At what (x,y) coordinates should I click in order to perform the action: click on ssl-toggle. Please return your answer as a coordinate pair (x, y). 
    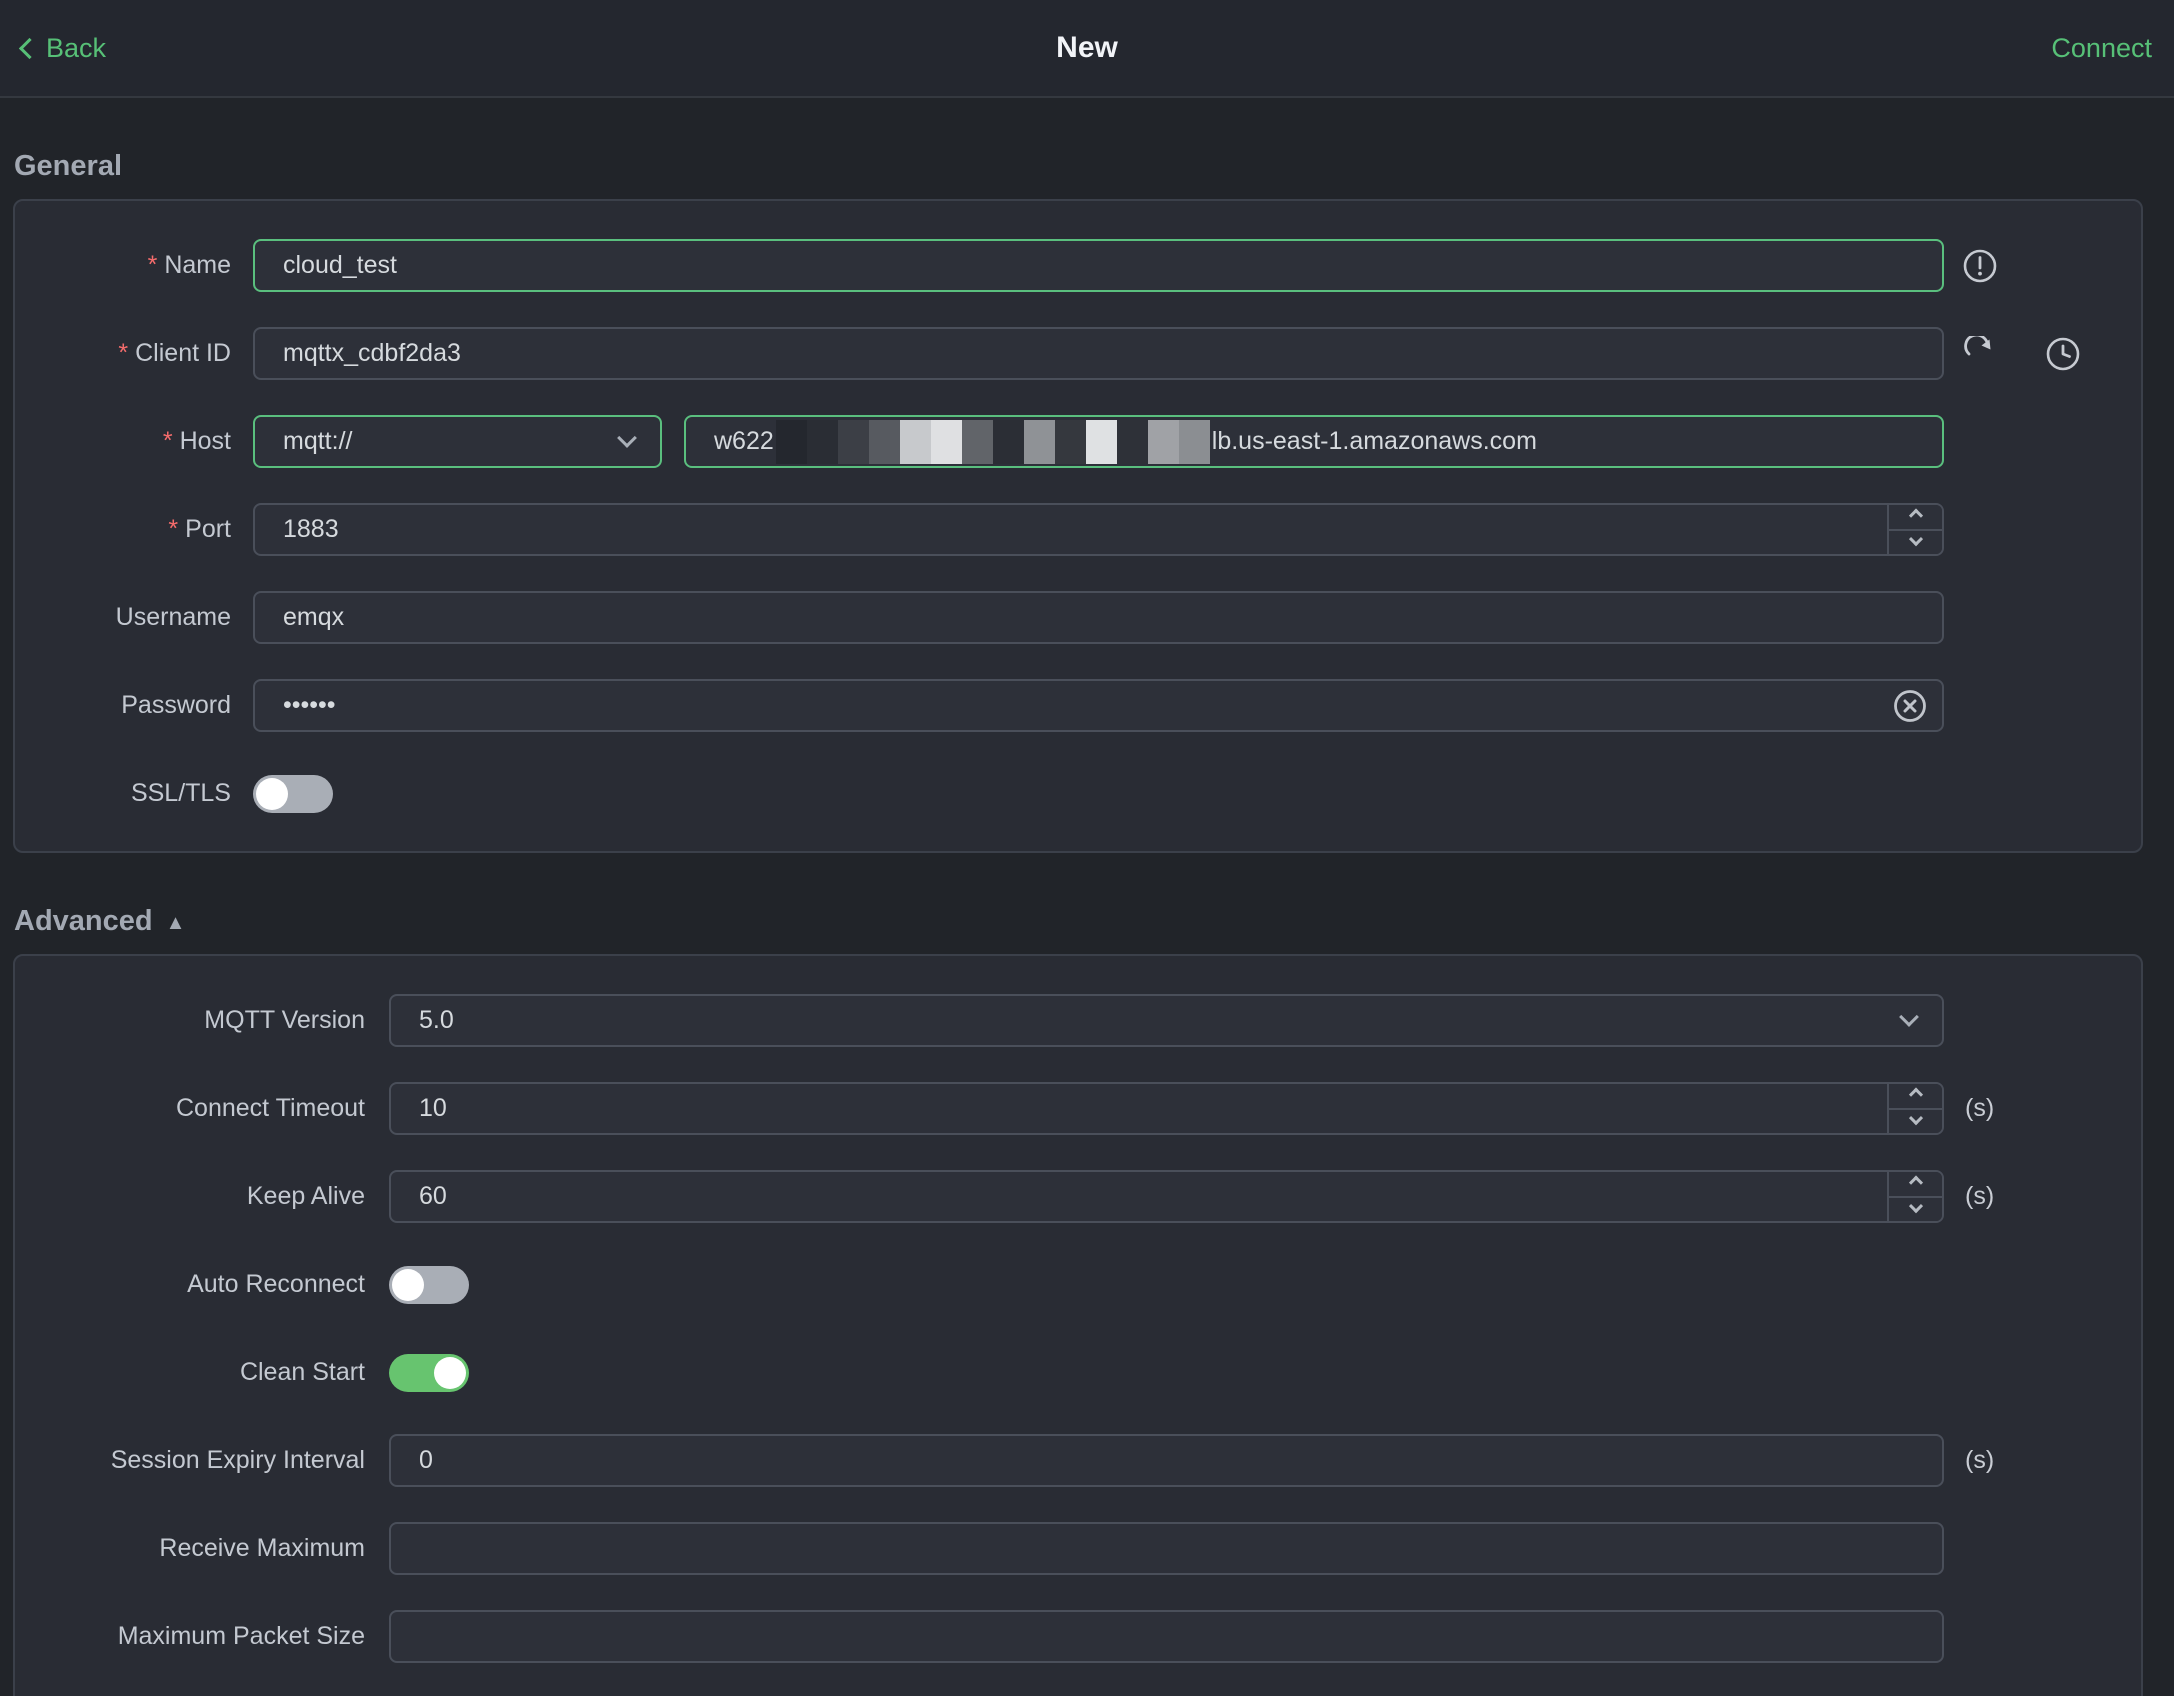
    Looking at the image, I should click on (293, 793).